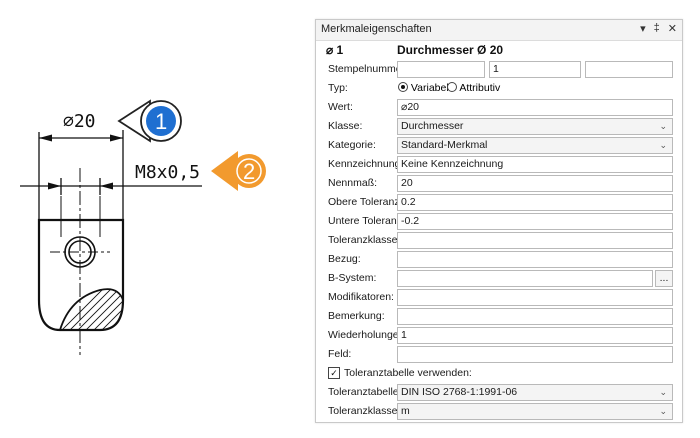 The height and width of the screenshot is (438, 700). Describe the element at coordinates (368, 335) in the screenshot. I see `wiederholungen-label: Wiederholungen:` at that location.